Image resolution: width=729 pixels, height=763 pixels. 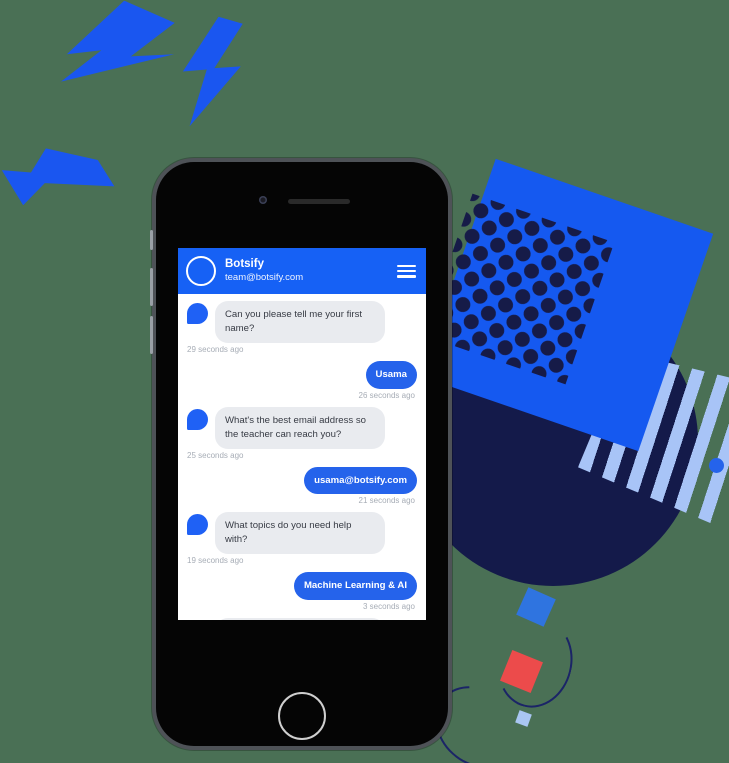 I want to click on speaker-grille, so click(x=319, y=201).